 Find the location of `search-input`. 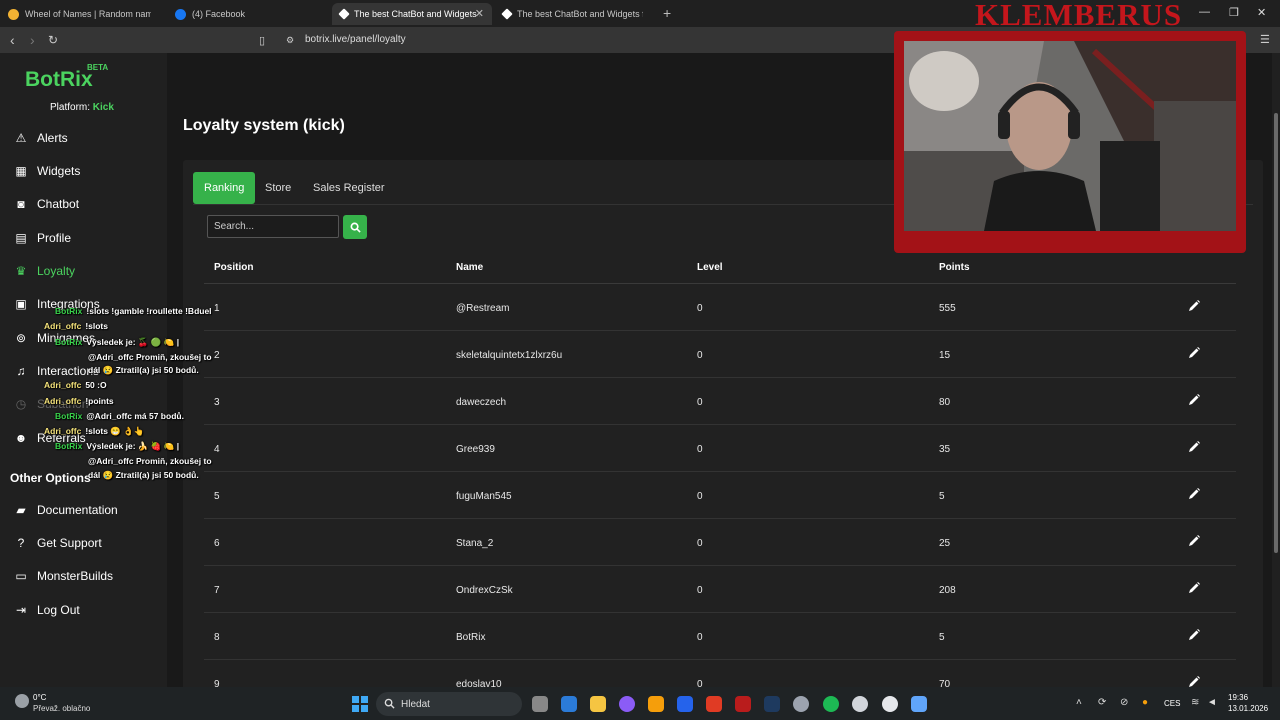

search-input is located at coordinates (273, 226).